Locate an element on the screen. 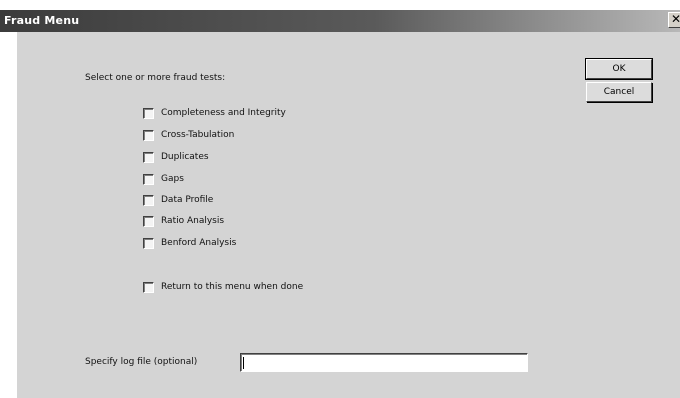 This screenshot has height=398, width=680. log-file-label: Specify log file (optional) is located at coordinates (141, 362).